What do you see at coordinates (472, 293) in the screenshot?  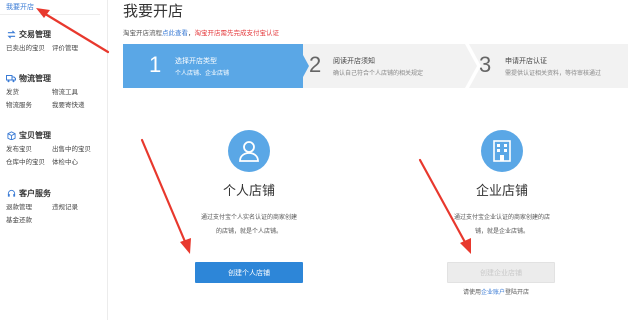 I see `hint-text: 请使用` at bounding box center [472, 293].